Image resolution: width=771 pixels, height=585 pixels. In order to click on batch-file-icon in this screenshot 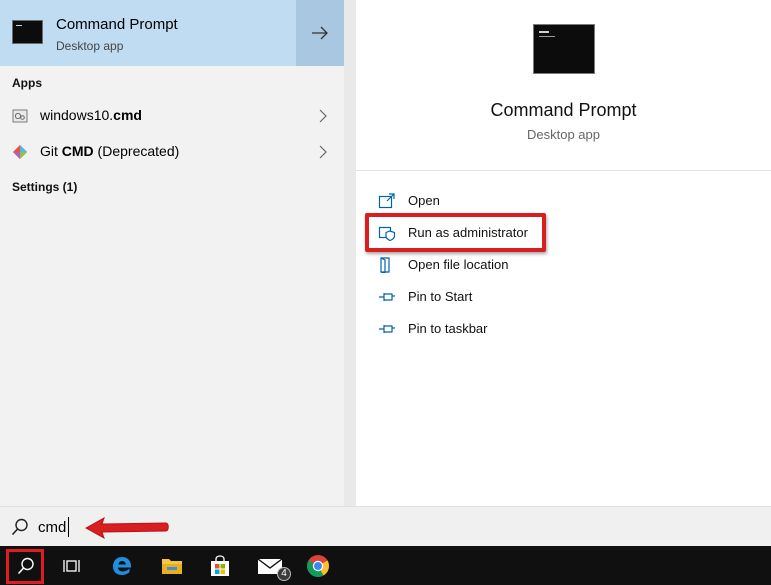, I will do `click(20, 116)`.